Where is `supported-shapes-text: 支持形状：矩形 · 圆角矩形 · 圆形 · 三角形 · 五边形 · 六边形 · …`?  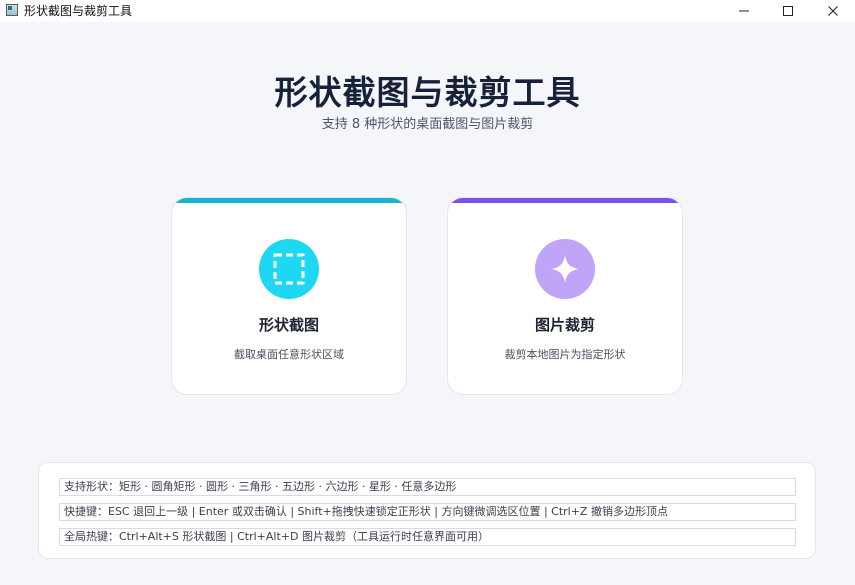
supported-shapes-text: 支持形状：矩形 · 圆角矩形 · 圆形 · 三角形 · 五边形 · 六边形 · … is located at coordinates (427, 487).